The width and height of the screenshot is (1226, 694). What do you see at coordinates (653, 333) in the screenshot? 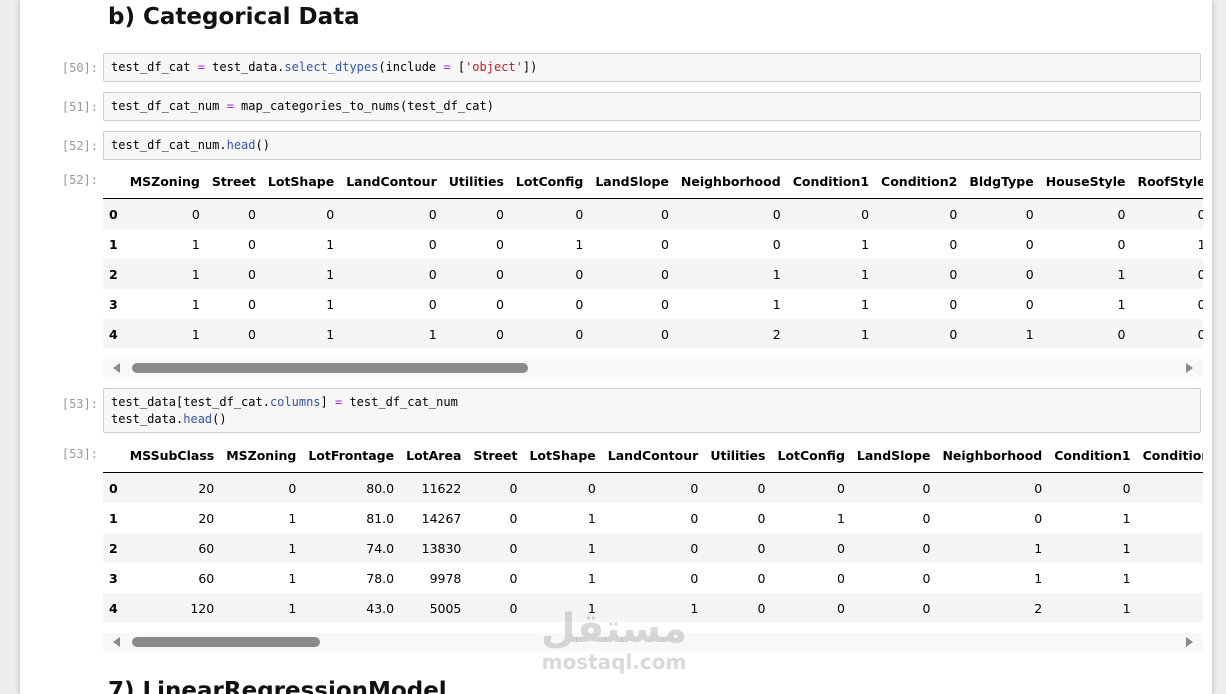
I see `table-row: 410110002101000` at bounding box center [653, 333].